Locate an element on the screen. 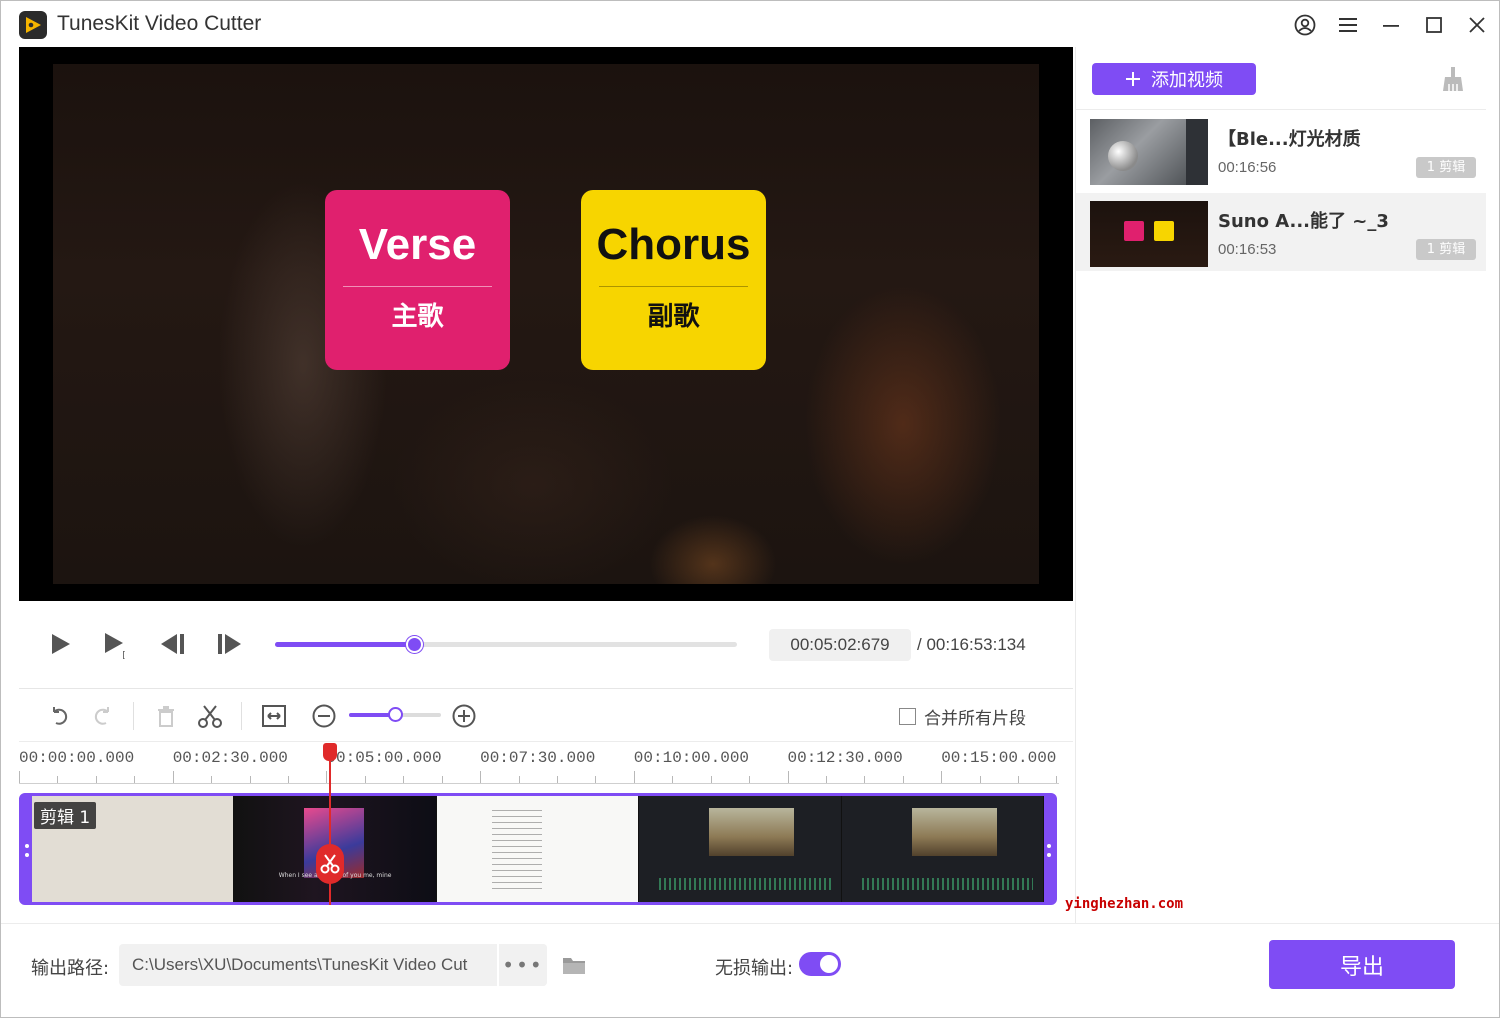  export-button: 导出 is located at coordinates (1362, 964).